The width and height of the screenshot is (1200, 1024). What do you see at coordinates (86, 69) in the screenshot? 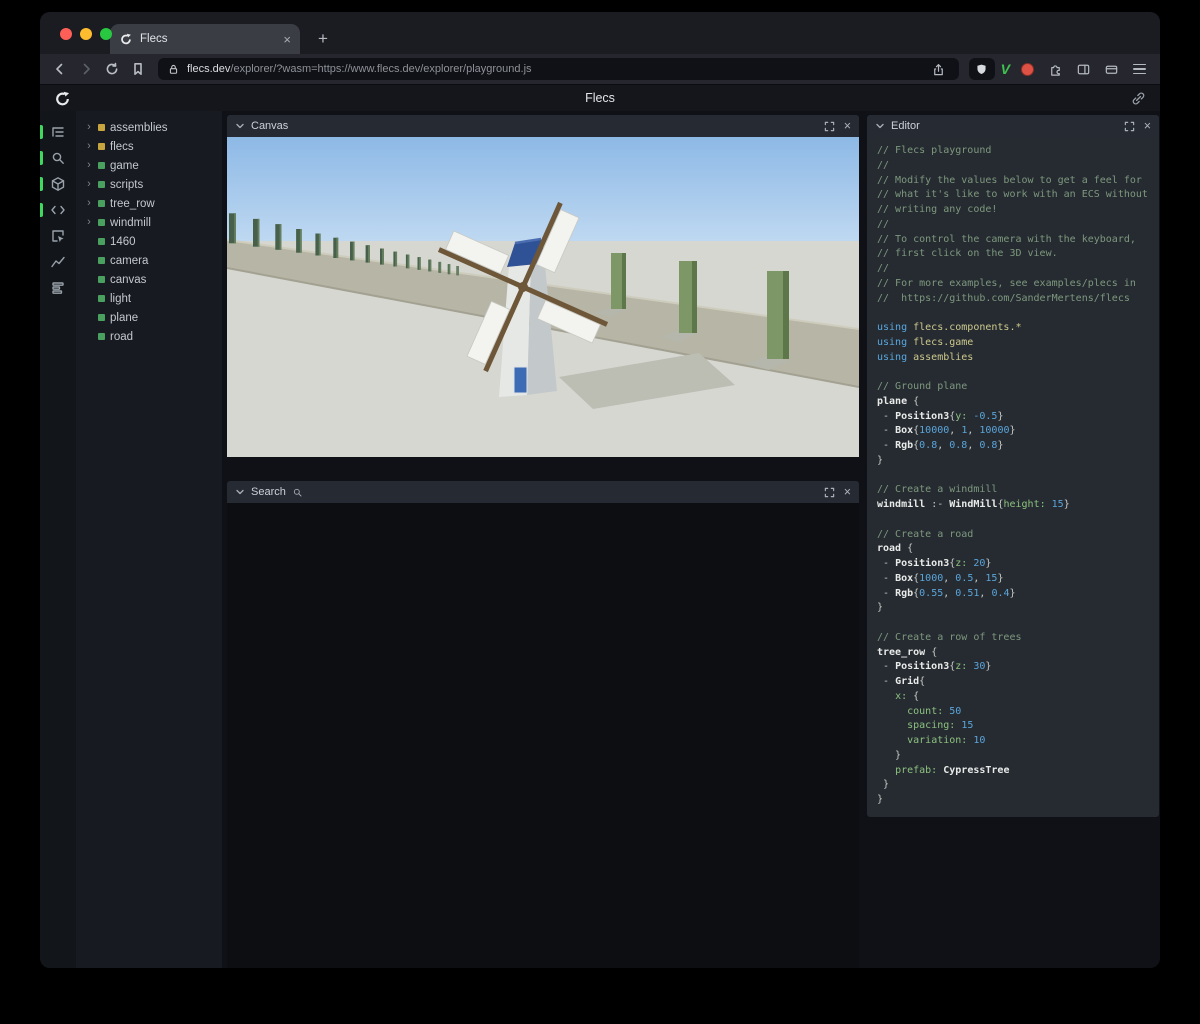
I see `forward-button` at bounding box center [86, 69].